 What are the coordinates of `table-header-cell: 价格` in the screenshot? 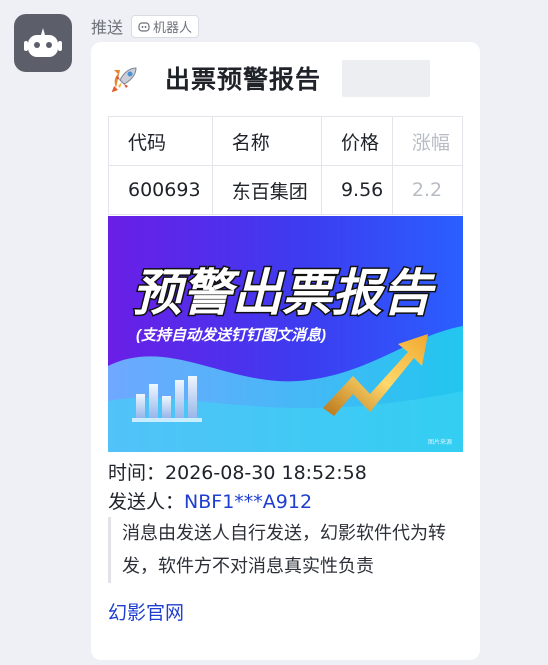 It's located at (356, 141).